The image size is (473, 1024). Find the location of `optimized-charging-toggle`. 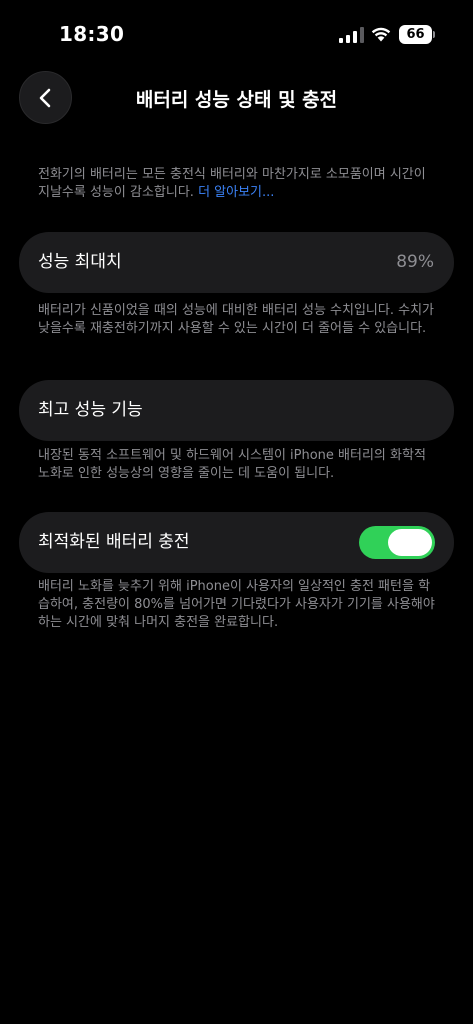

optimized-charging-toggle is located at coordinates (397, 542).